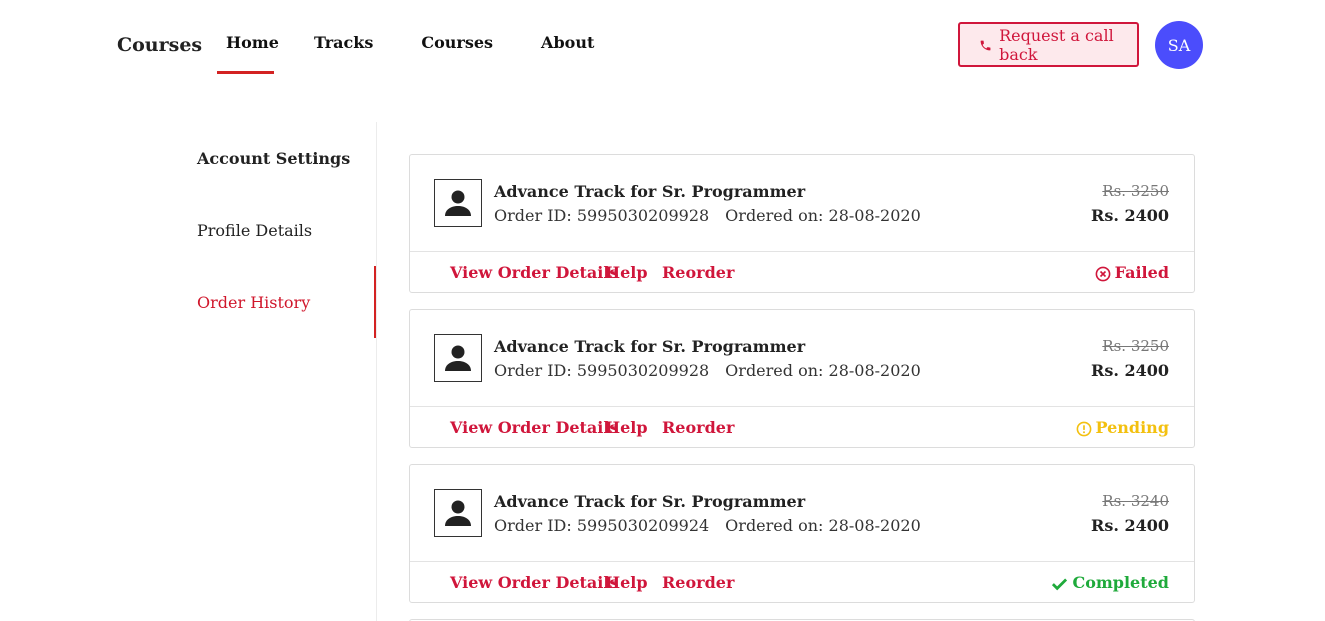  I want to click on sidebar-active-indicator, so click(375, 302).